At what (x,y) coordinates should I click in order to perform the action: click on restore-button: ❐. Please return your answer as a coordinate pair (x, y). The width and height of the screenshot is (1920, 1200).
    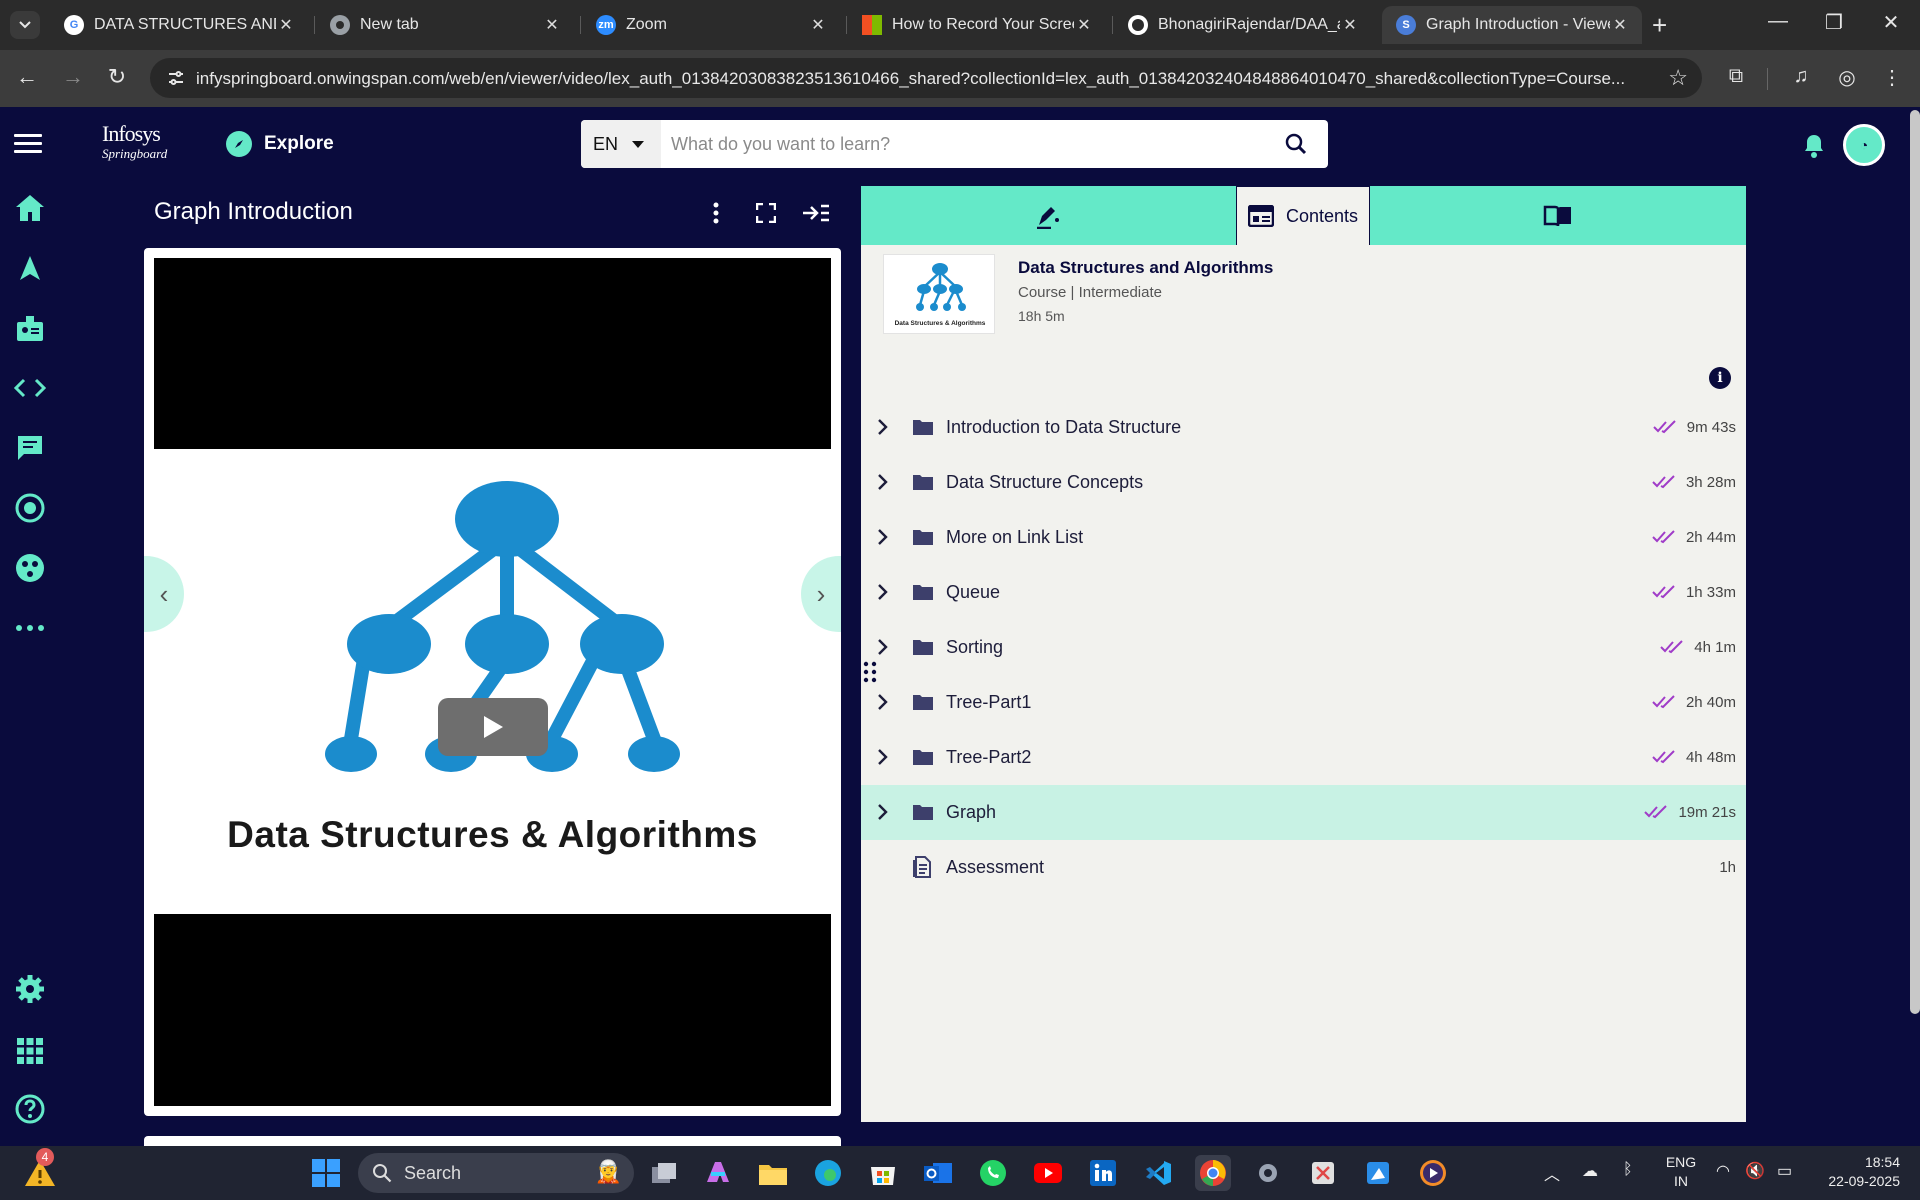
    Looking at the image, I should click on (1834, 22).